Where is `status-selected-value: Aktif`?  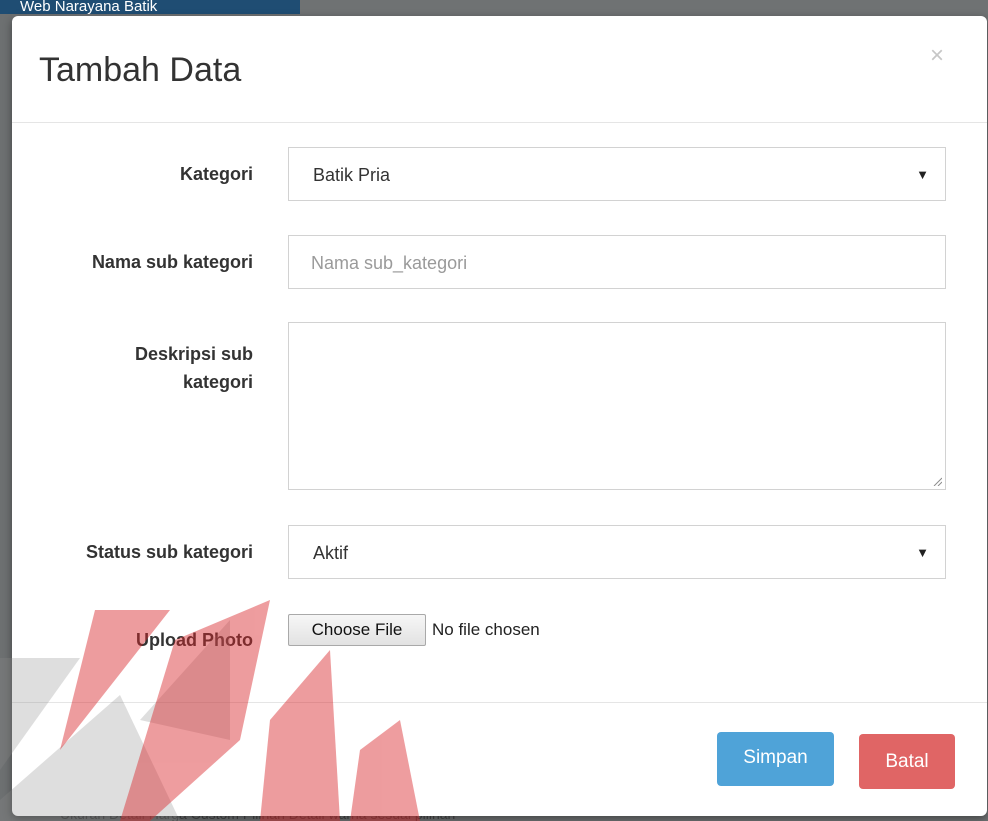
status-selected-value: Aktif is located at coordinates (331, 553).